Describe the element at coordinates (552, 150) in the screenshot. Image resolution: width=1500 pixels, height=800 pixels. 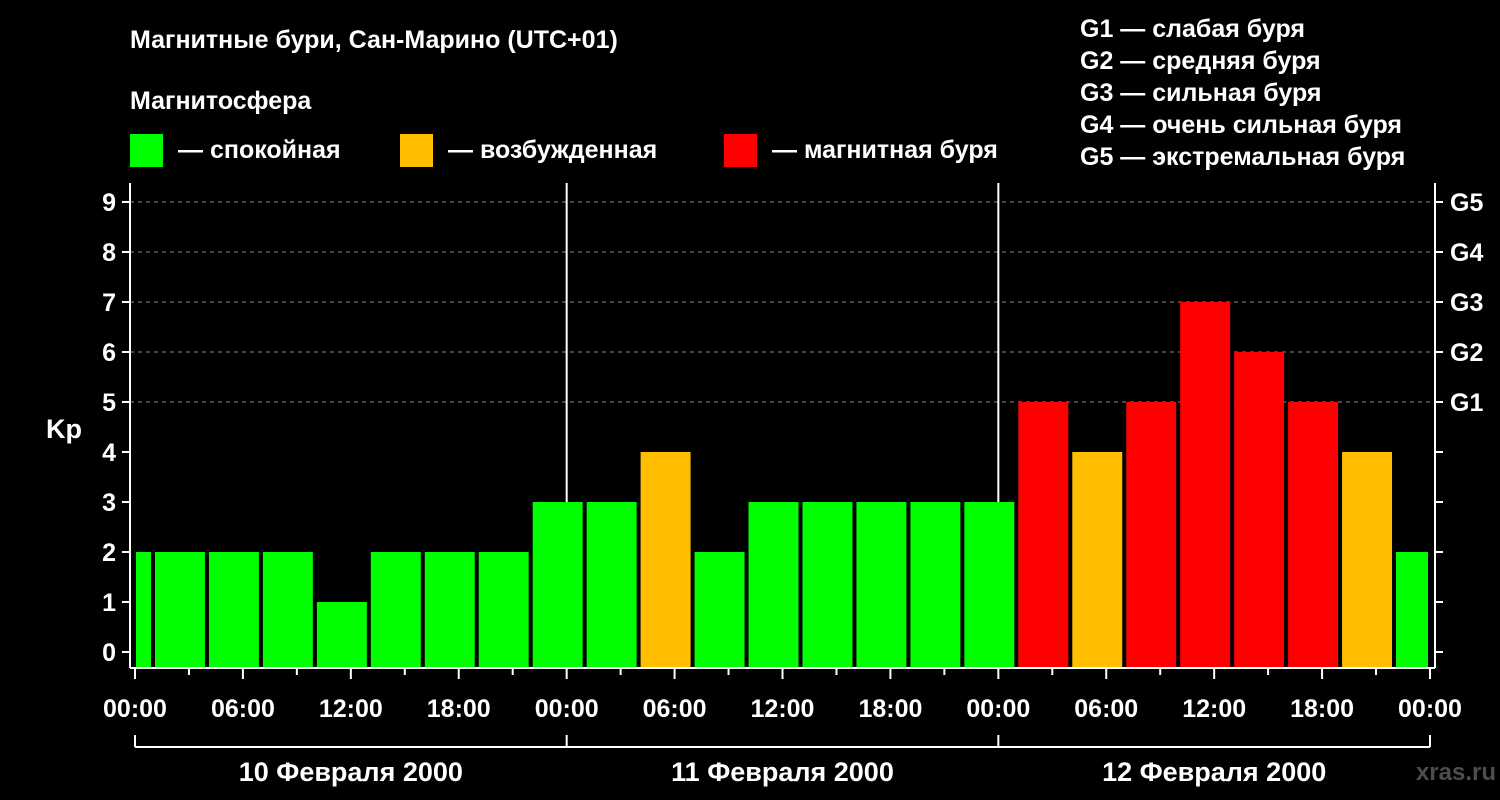
I see `legend-label-active: — возбужденная` at that location.